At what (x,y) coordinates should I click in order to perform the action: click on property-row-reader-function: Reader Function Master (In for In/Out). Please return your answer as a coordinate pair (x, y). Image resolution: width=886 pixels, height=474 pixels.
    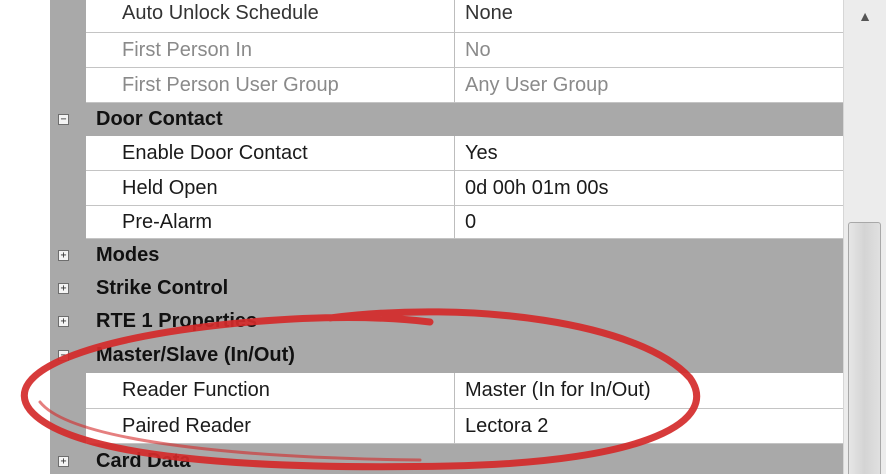
    Looking at the image, I should click on (446, 391).